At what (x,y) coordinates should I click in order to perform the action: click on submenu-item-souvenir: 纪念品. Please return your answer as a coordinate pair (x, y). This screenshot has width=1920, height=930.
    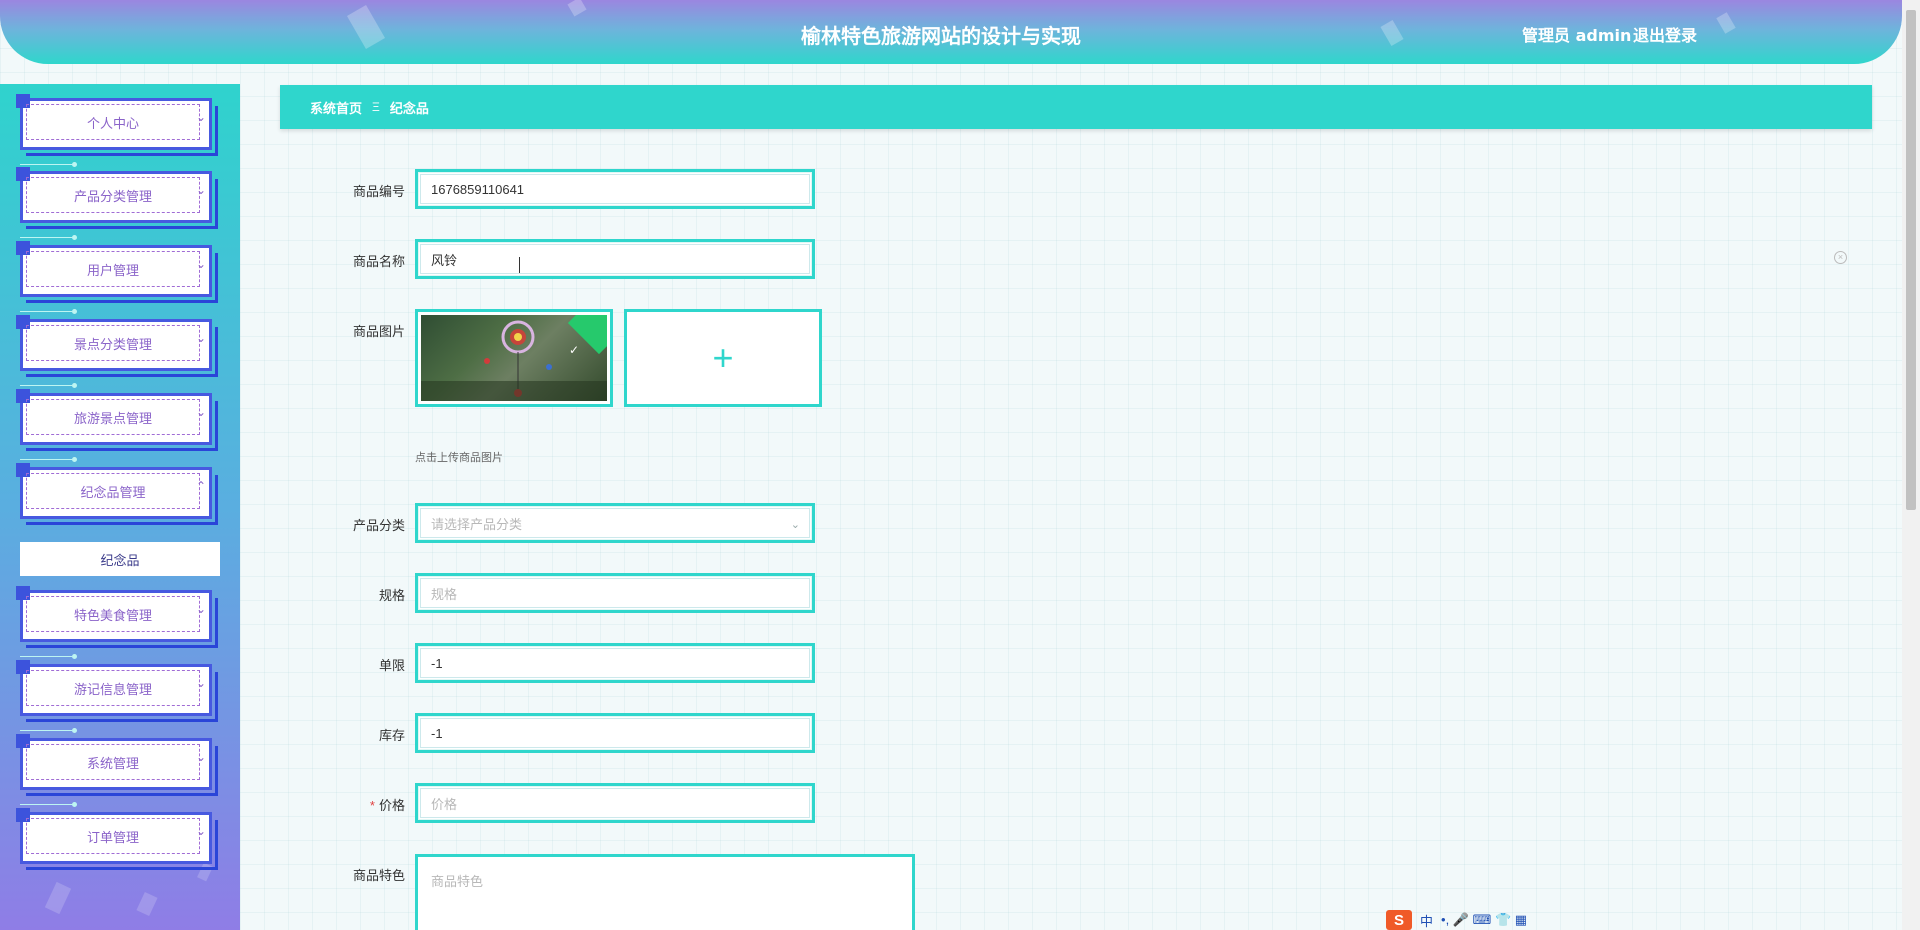
    Looking at the image, I should click on (120, 559).